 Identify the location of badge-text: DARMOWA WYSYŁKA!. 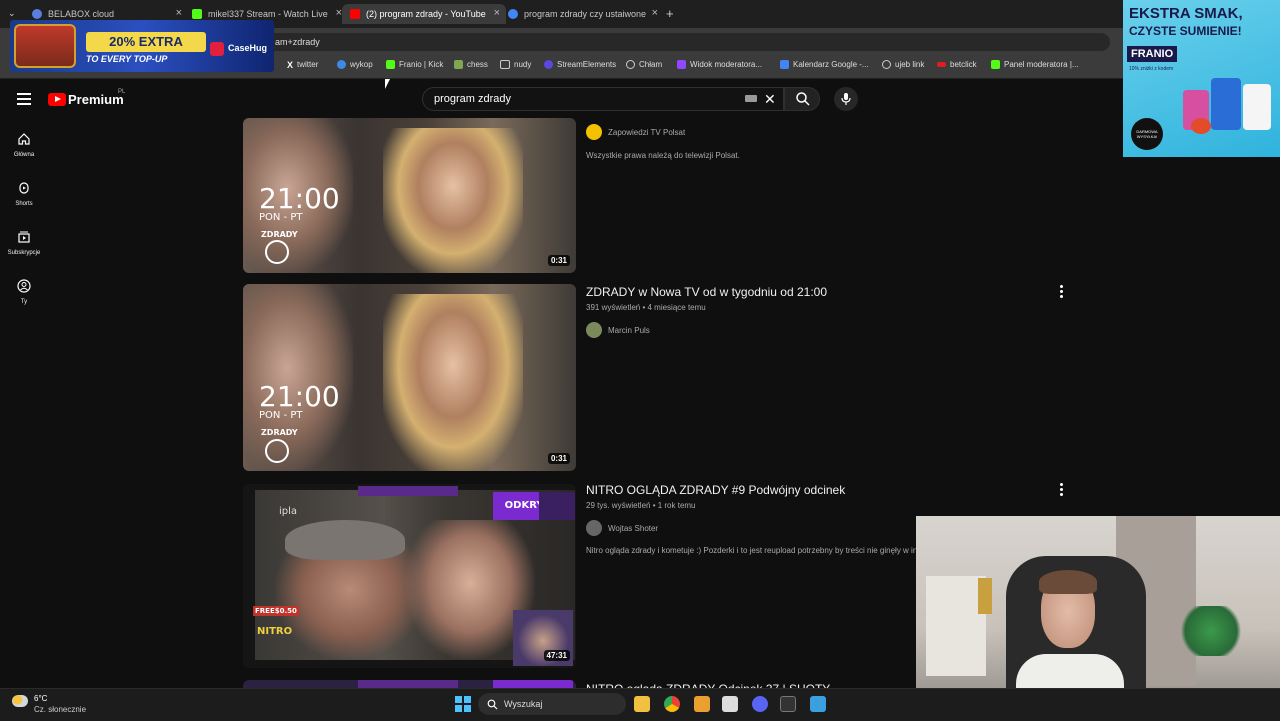
(1147, 134).